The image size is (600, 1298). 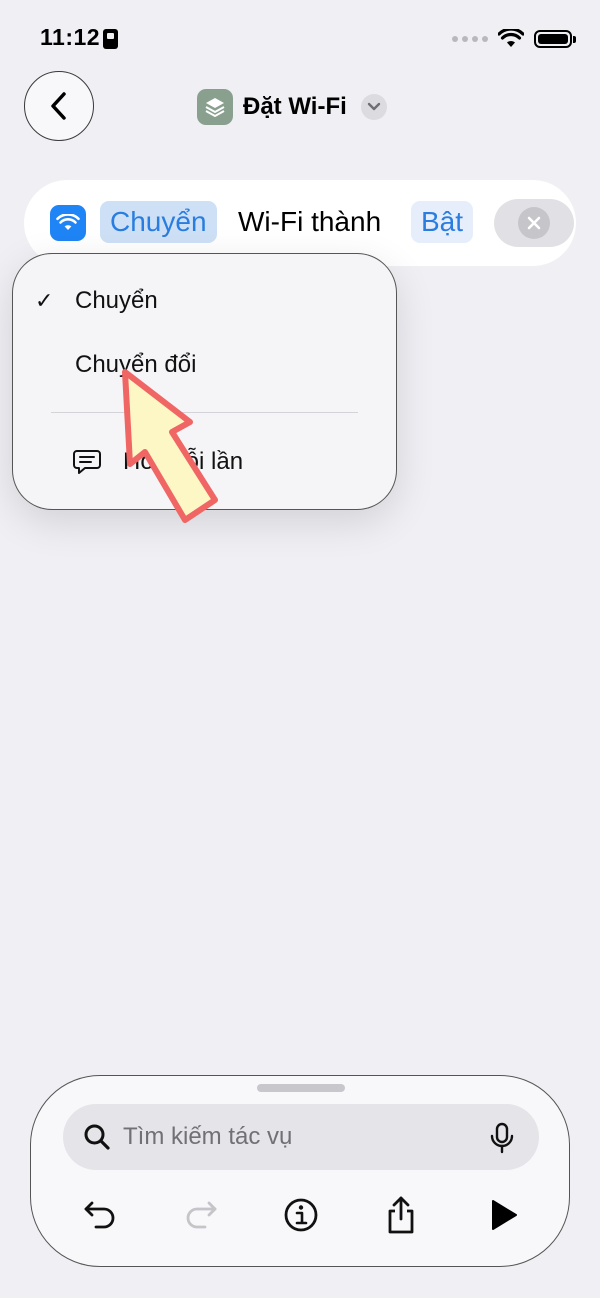 I want to click on tutorial-pointer-arrow-icon, so click(x=170, y=446).